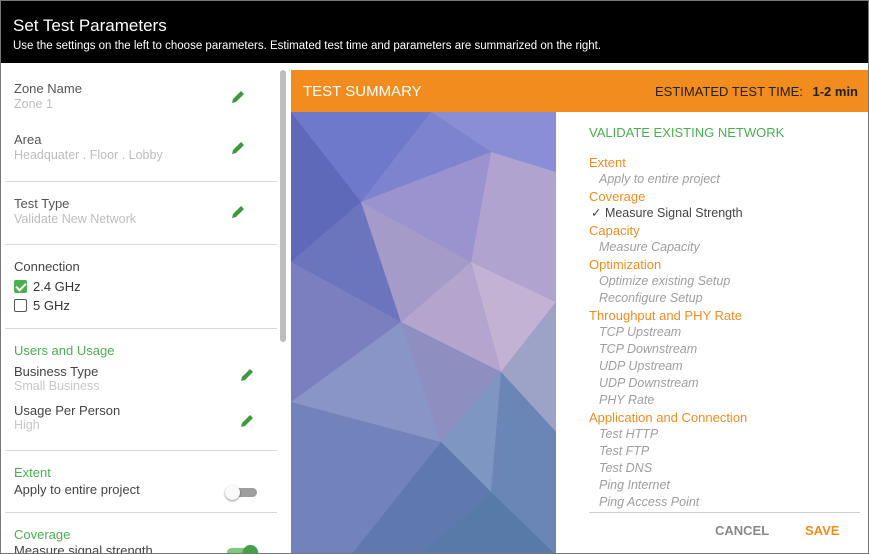 The width and height of the screenshot is (869, 554). What do you see at coordinates (607, 162) in the screenshot?
I see `summary-category: Extent` at bounding box center [607, 162].